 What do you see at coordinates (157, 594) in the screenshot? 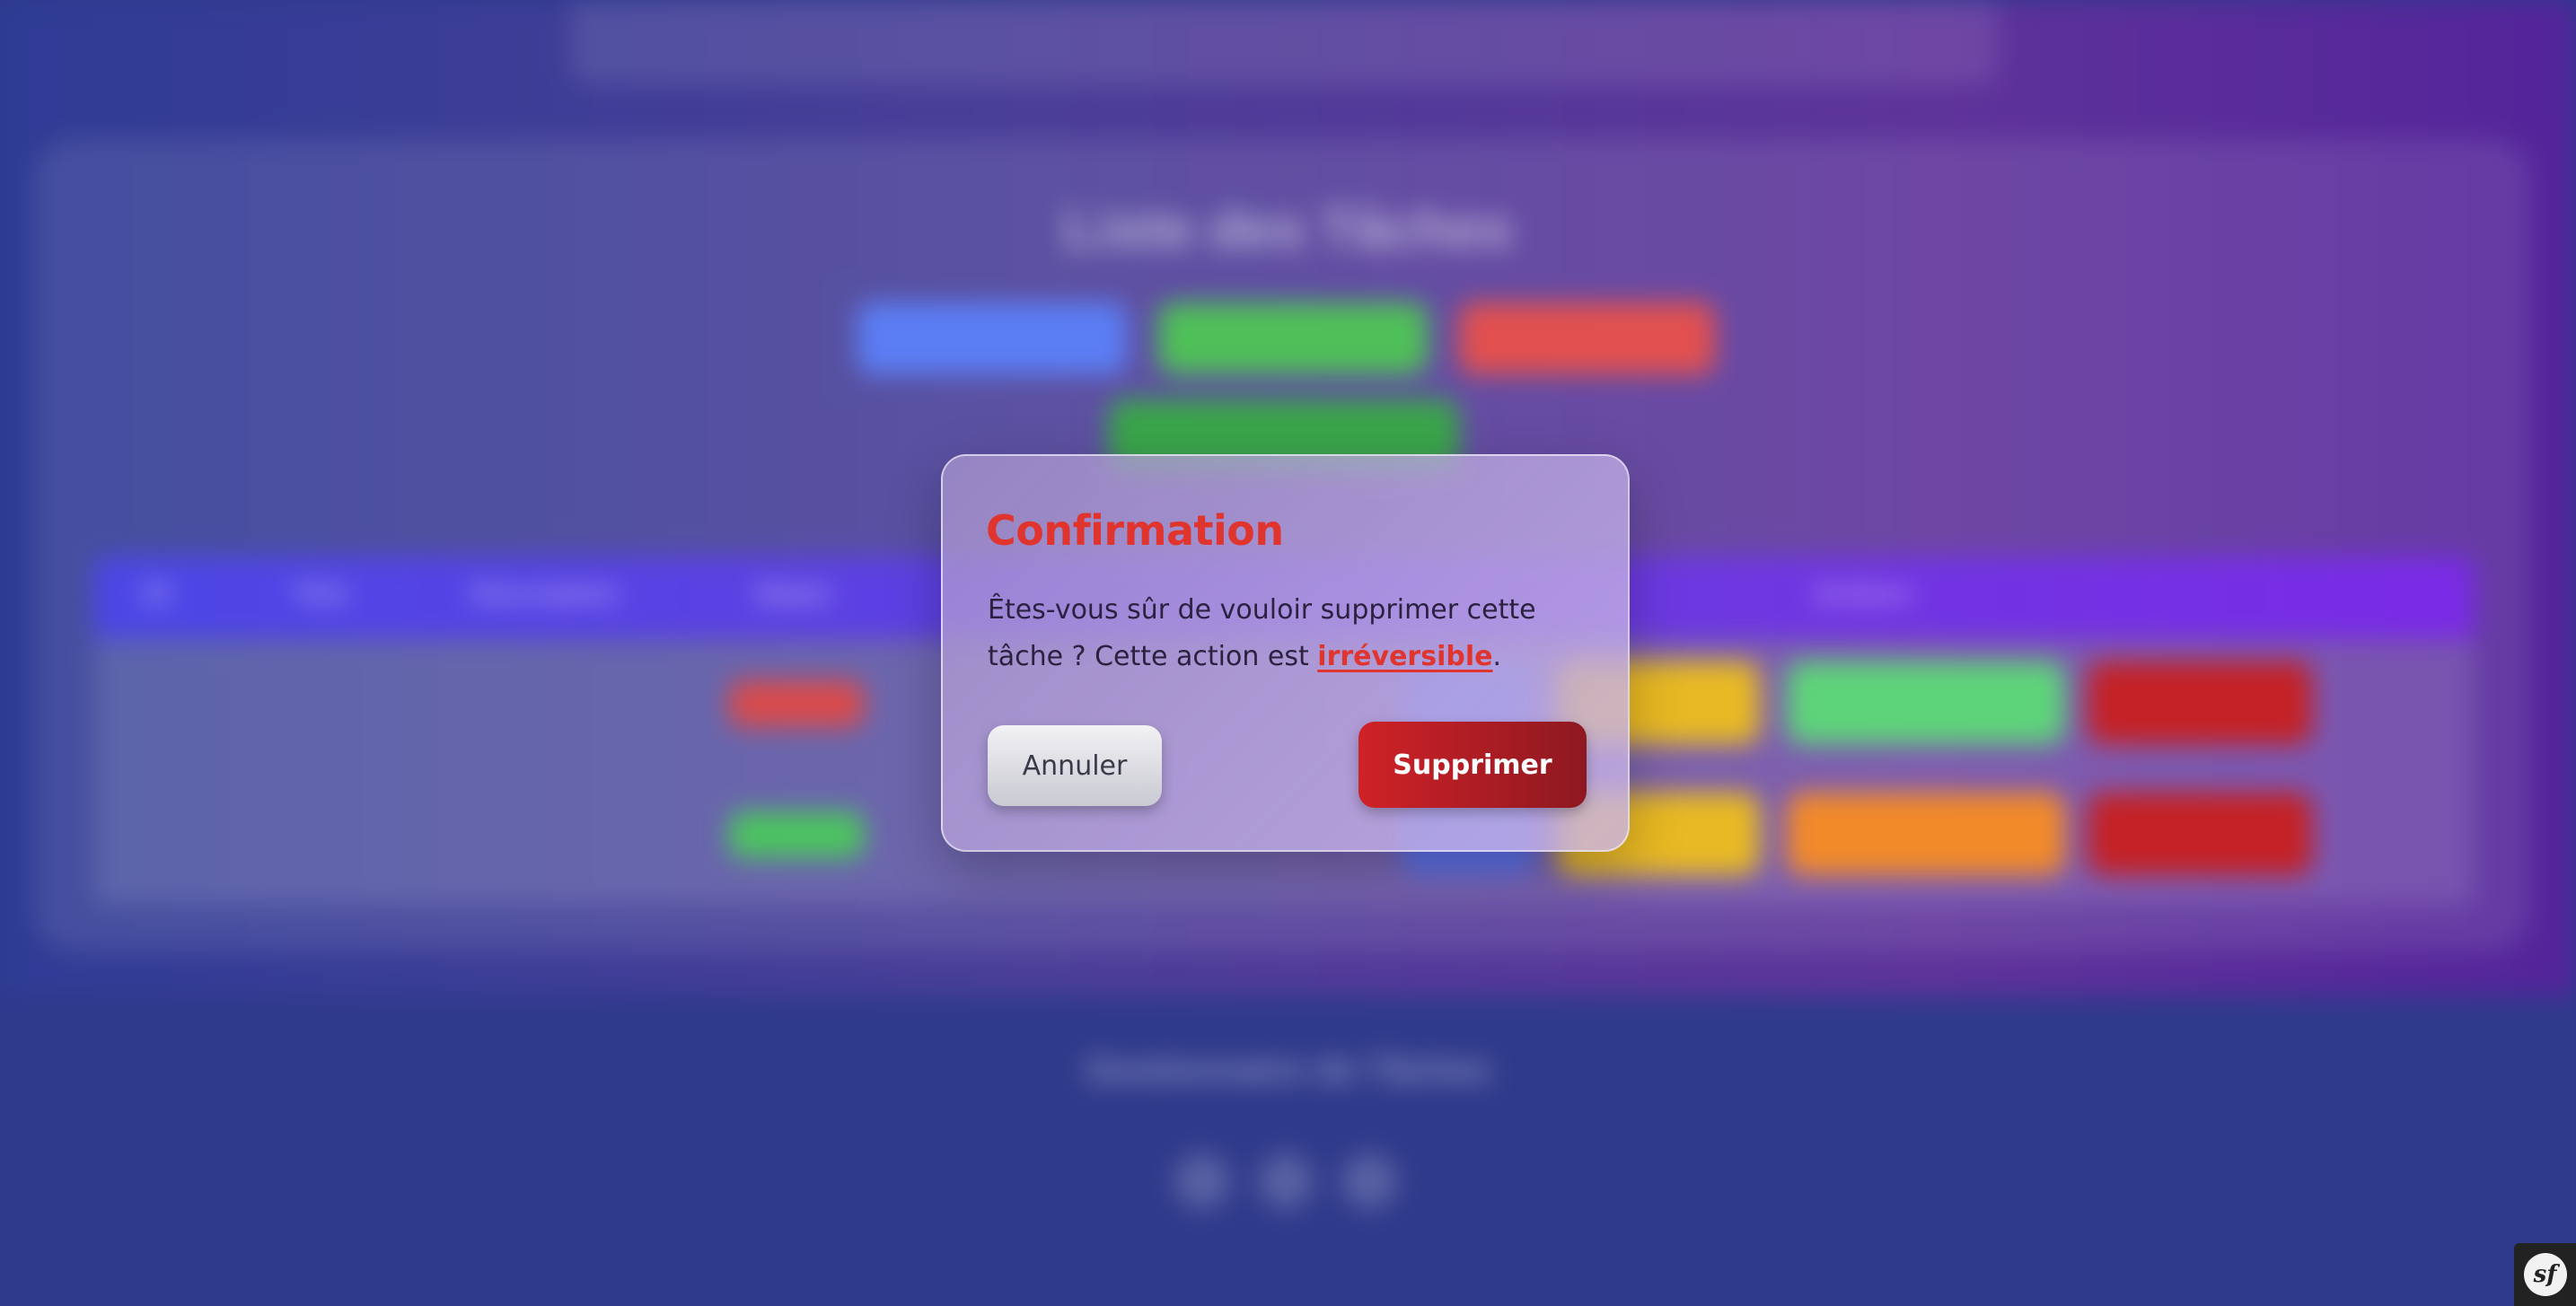
I see `table-header-id: ID` at bounding box center [157, 594].